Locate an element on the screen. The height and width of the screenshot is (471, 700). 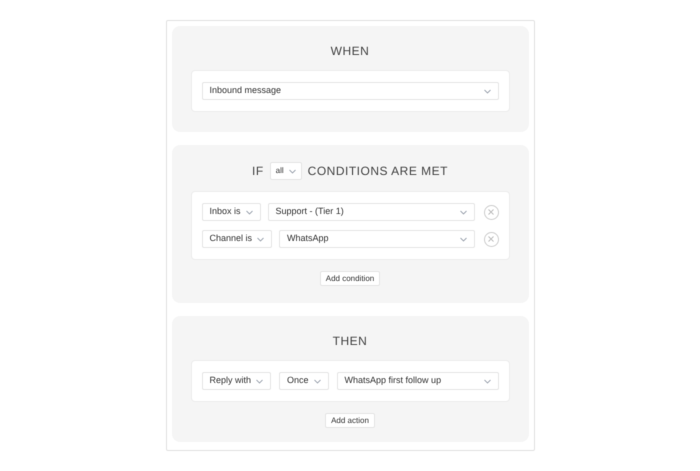
dropdown: all is located at coordinates (286, 171).